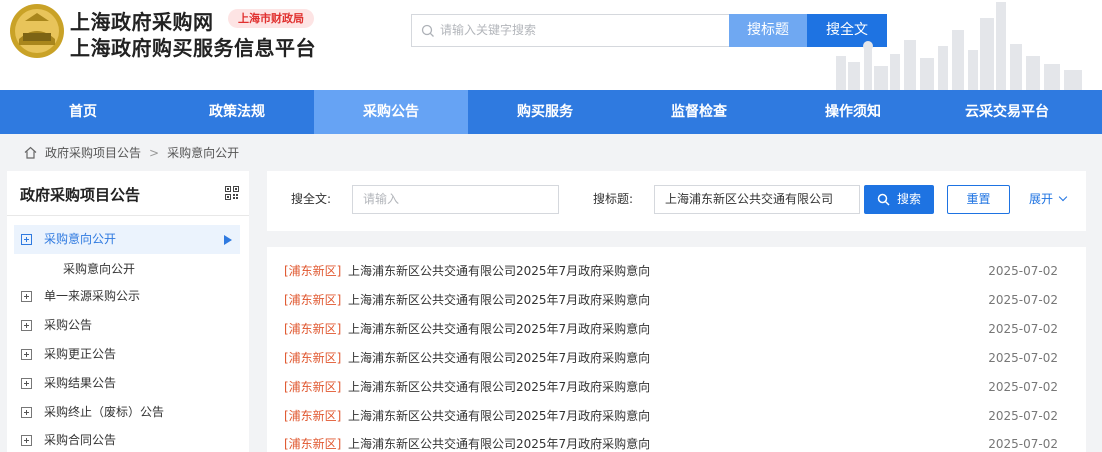  What do you see at coordinates (127, 239) in the screenshot?
I see `sidebar-item-procurement-intention: 采购意向公开` at bounding box center [127, 239].